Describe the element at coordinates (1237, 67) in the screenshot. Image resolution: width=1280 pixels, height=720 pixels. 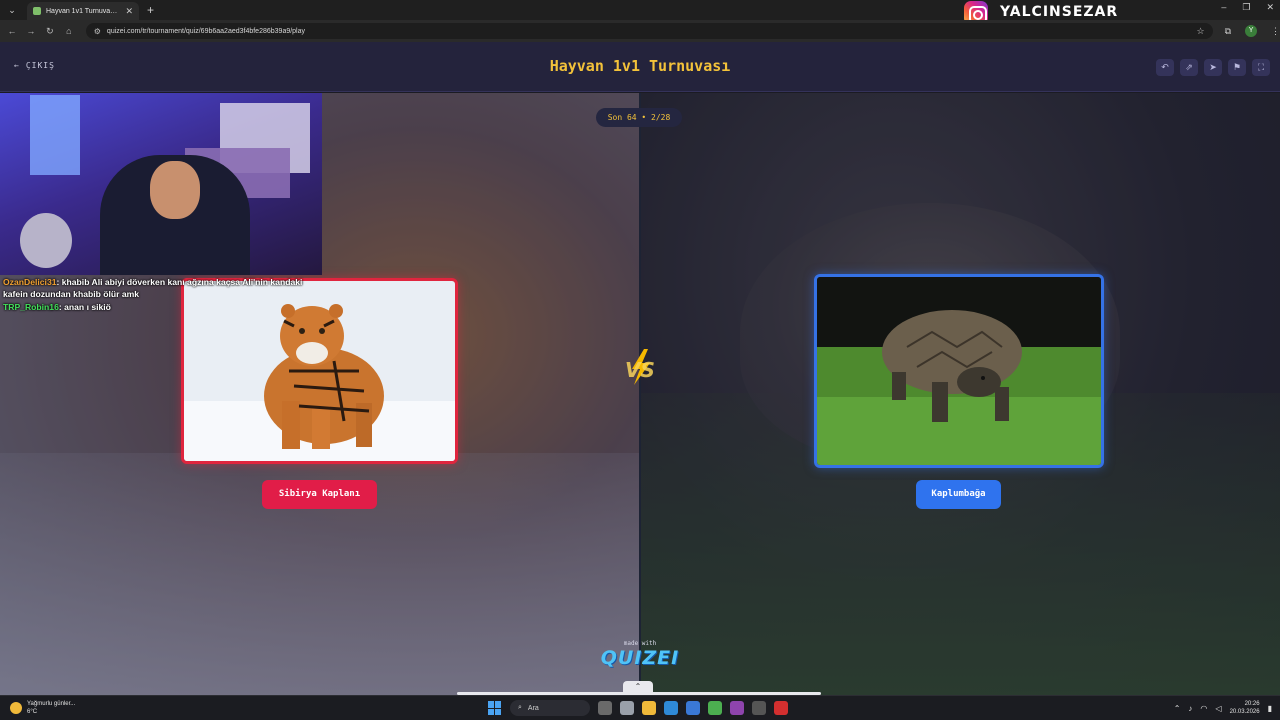
I see `flag-icon: ⚑` at that location.